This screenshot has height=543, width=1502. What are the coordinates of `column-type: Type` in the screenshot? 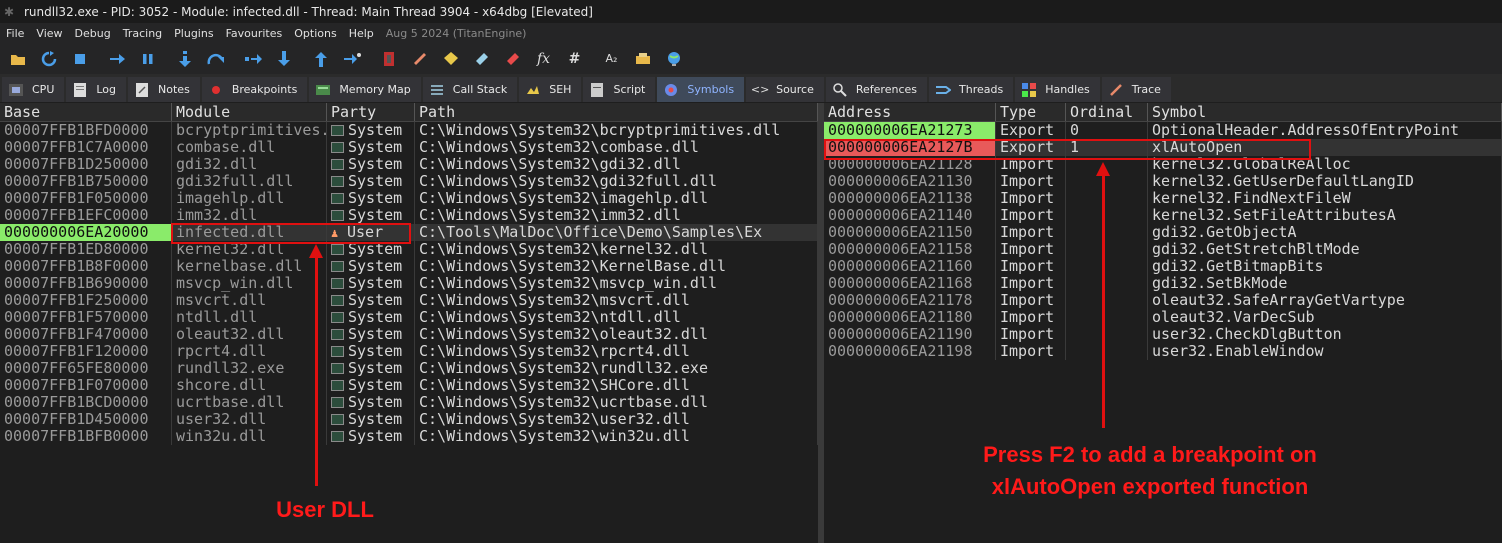 It's located at (1031, 112).